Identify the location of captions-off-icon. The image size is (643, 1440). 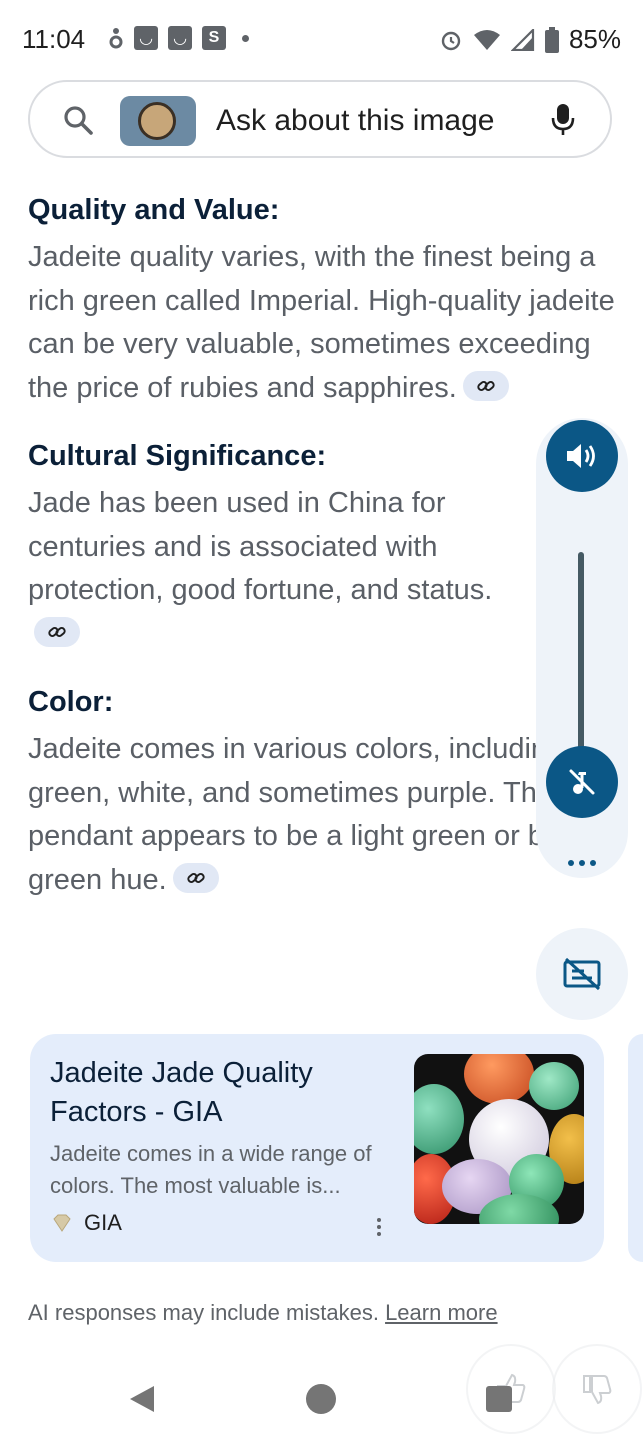
(582, 974).